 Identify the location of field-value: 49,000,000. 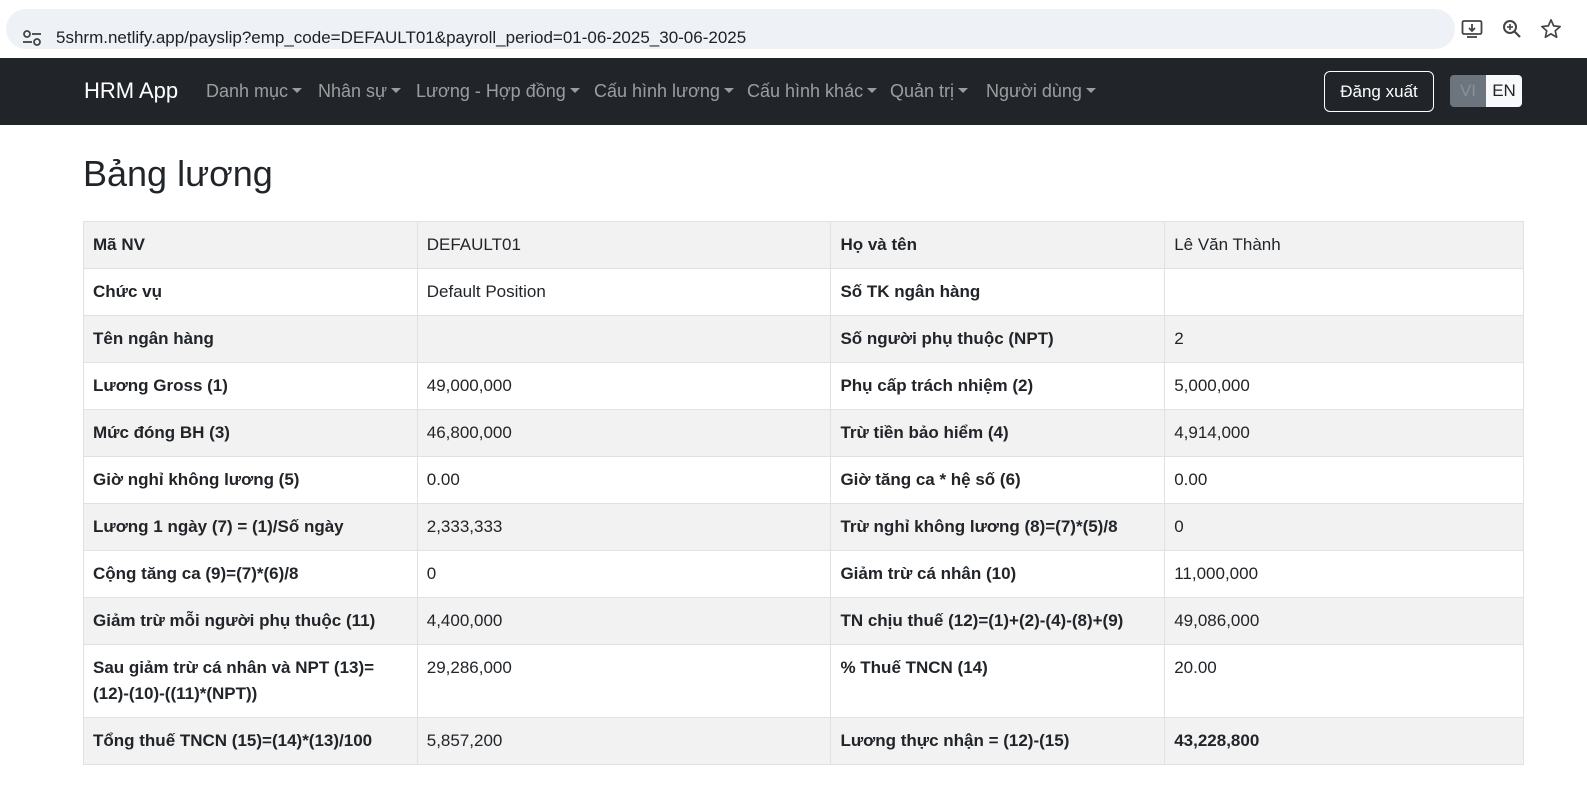
(624, 386).